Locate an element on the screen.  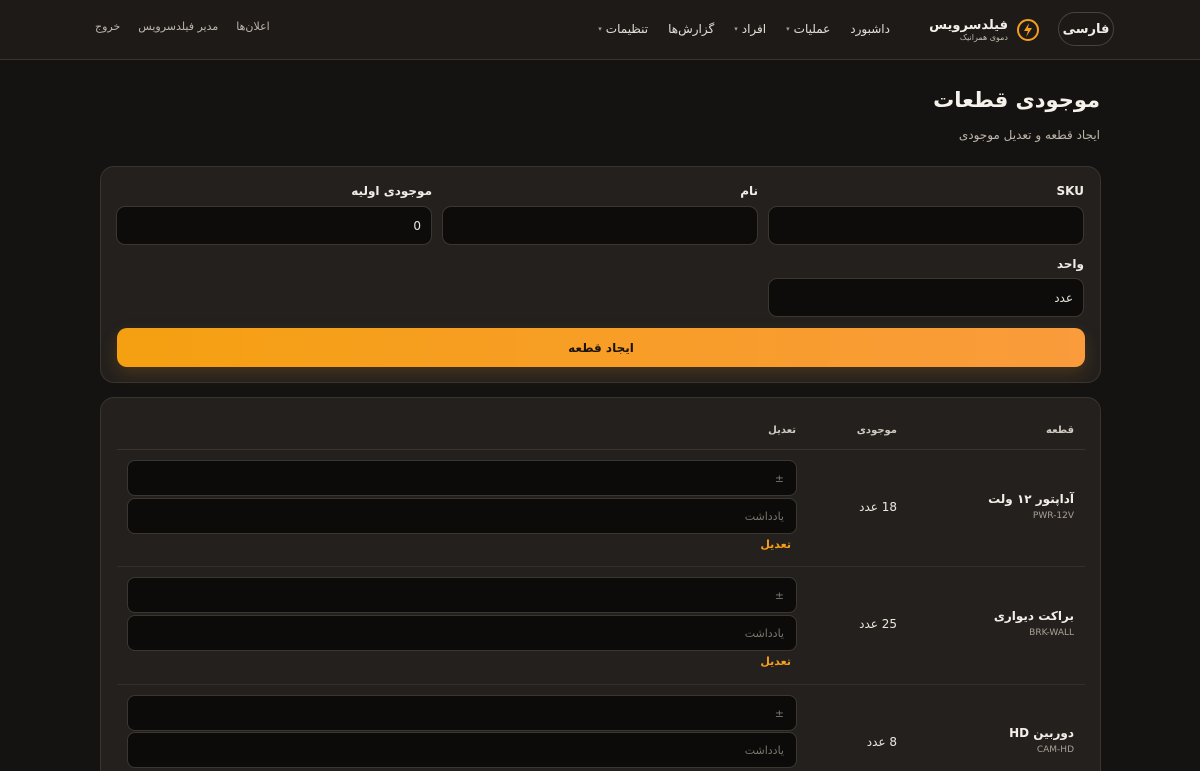
brand-name: فیلدسرویس is located at coordinates (968, 25).